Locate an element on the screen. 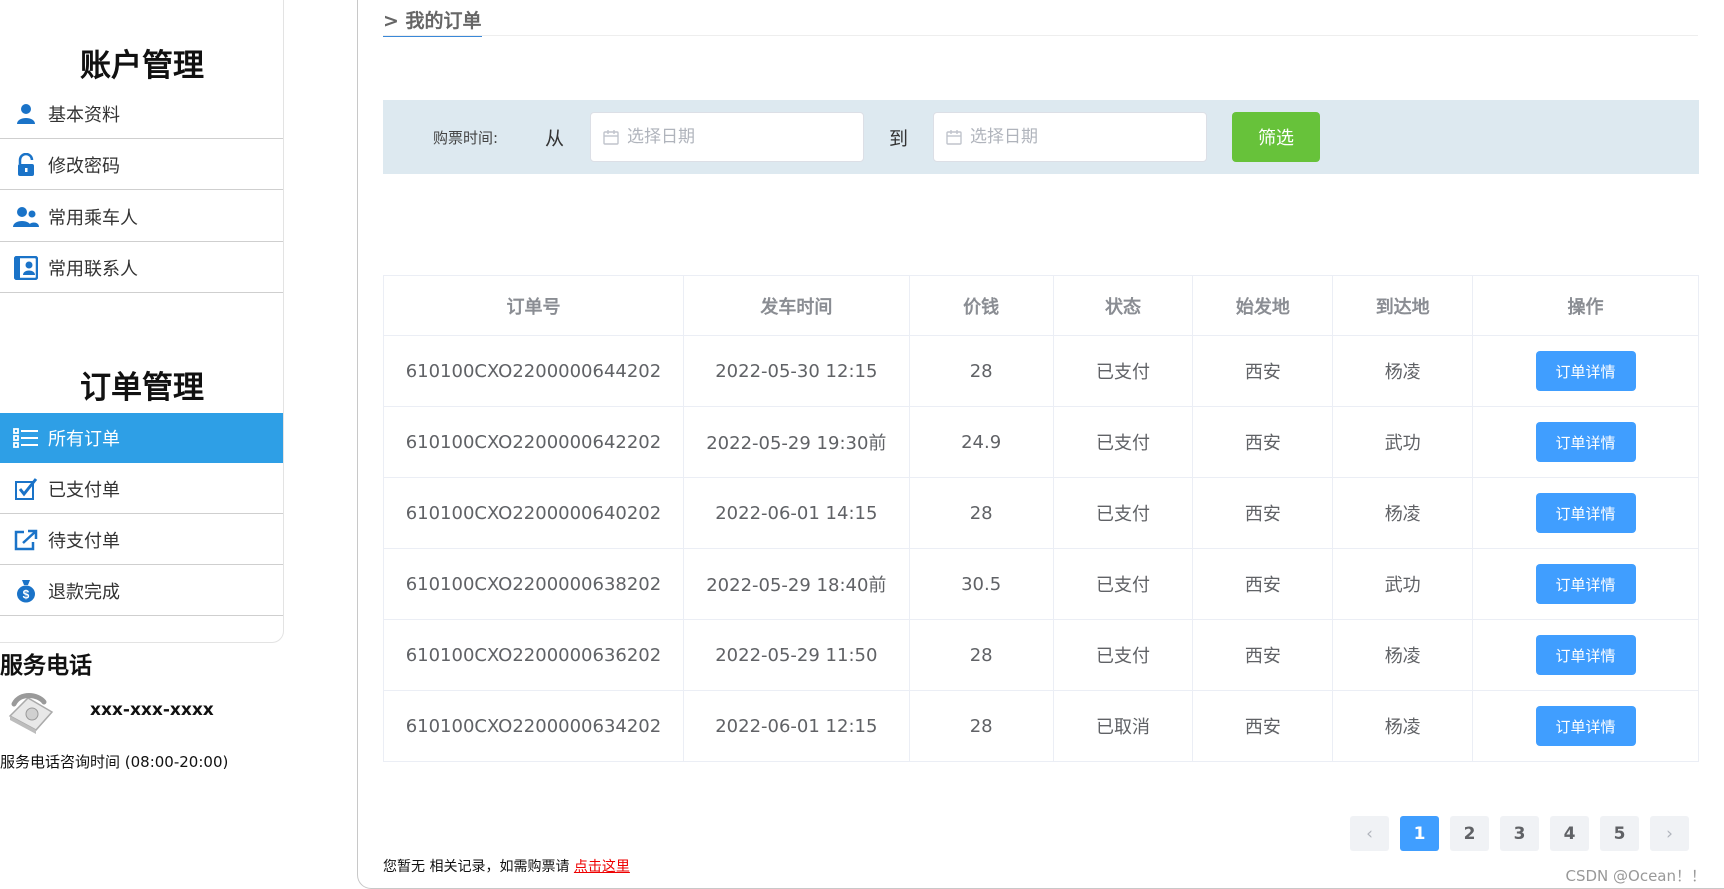  page-button-3: 3 is located at coordinates (1519, 833).